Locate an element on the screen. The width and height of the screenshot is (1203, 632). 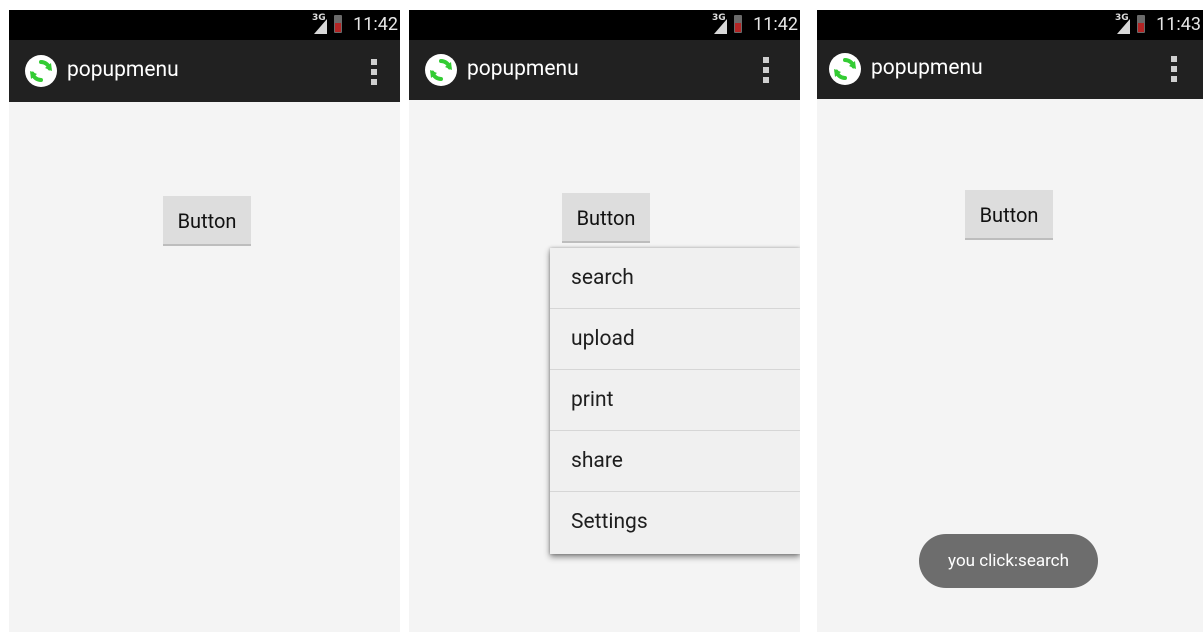
menu-item-search: search is located at coordinates (675, 278).